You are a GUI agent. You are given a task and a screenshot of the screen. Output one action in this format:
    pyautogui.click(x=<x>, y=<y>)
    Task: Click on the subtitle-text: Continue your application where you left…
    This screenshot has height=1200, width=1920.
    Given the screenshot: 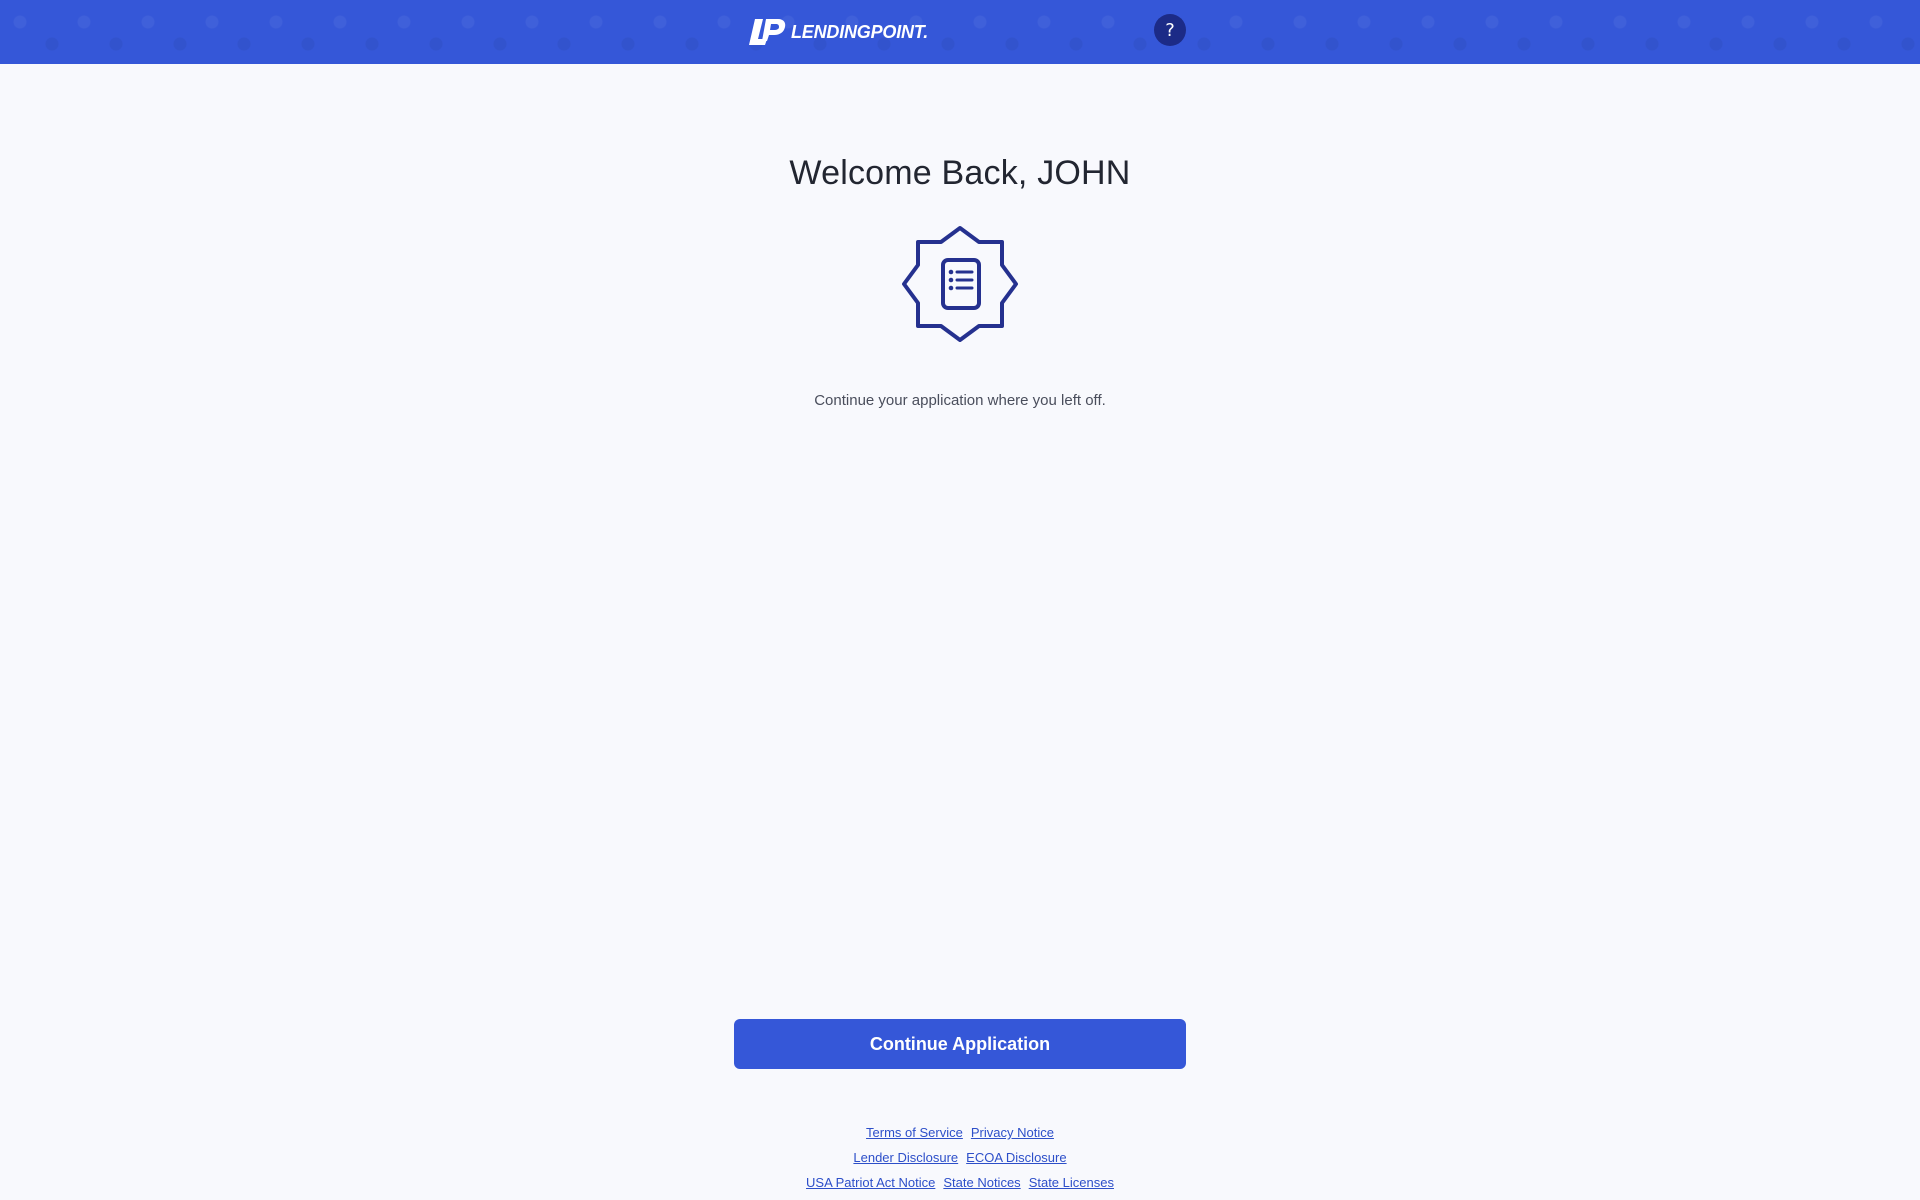 What is the action you would take?
    pyautogui.click(x=960, y=400)
    